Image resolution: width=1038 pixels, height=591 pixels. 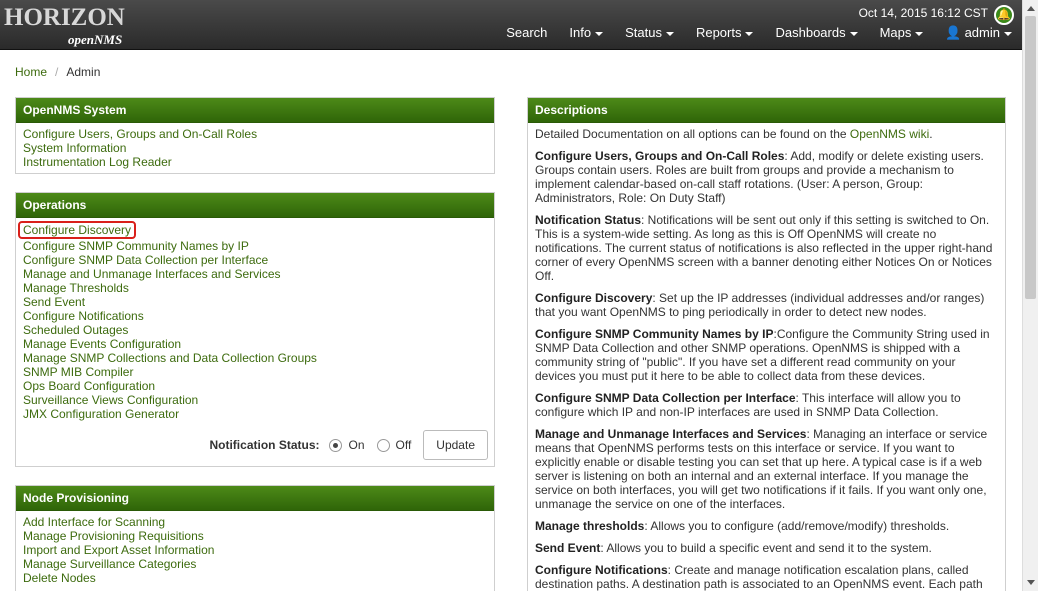 I want to click on menu-search: Search, so click(x=526, y=33).